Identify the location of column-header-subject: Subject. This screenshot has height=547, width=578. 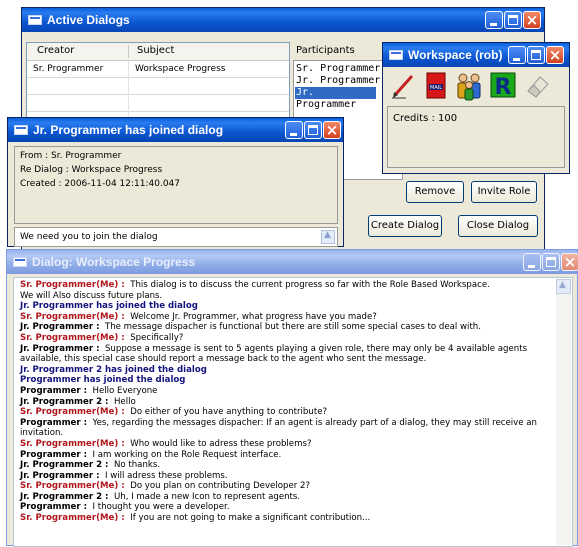
(155, 51).